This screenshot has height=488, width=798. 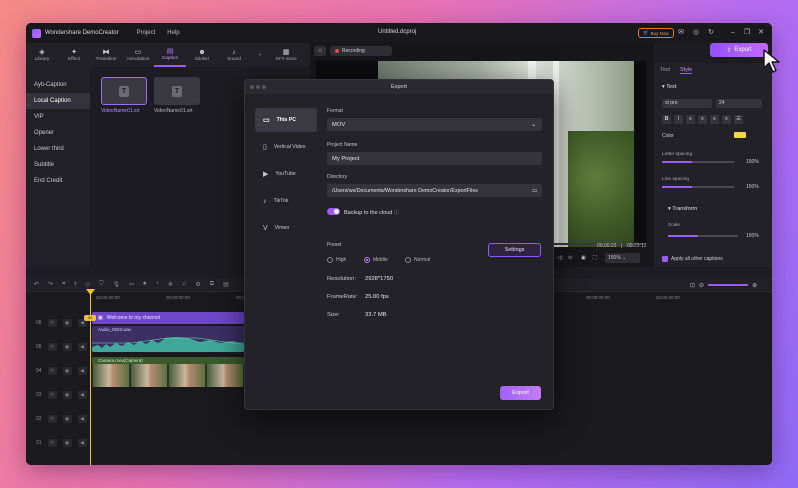 I want to click on align-right-icon: ≡, so click(x=714, y=119).